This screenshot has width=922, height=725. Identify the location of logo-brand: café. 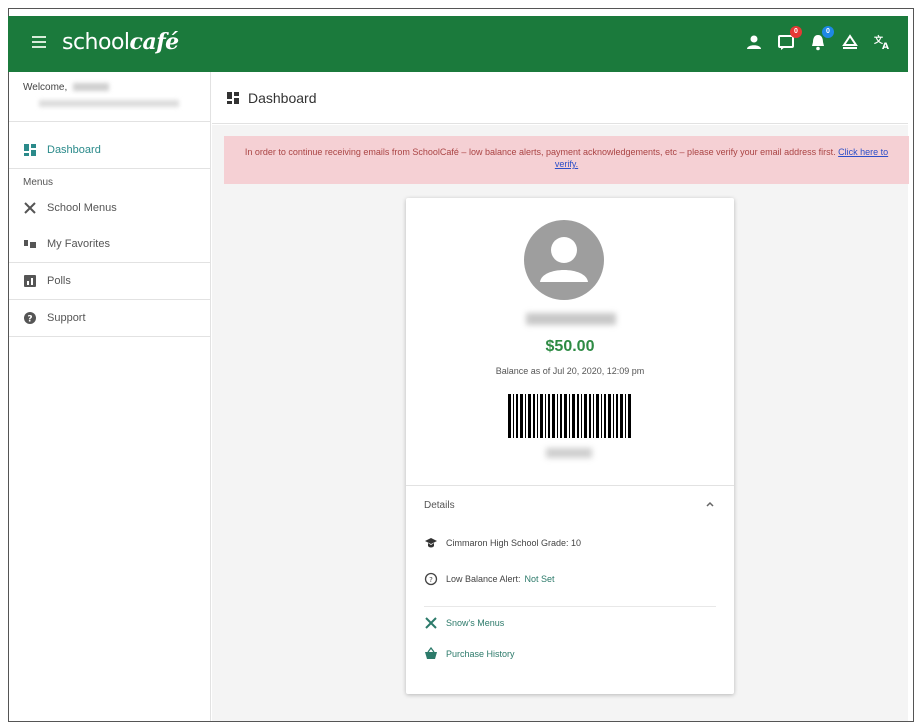
(154, 42).